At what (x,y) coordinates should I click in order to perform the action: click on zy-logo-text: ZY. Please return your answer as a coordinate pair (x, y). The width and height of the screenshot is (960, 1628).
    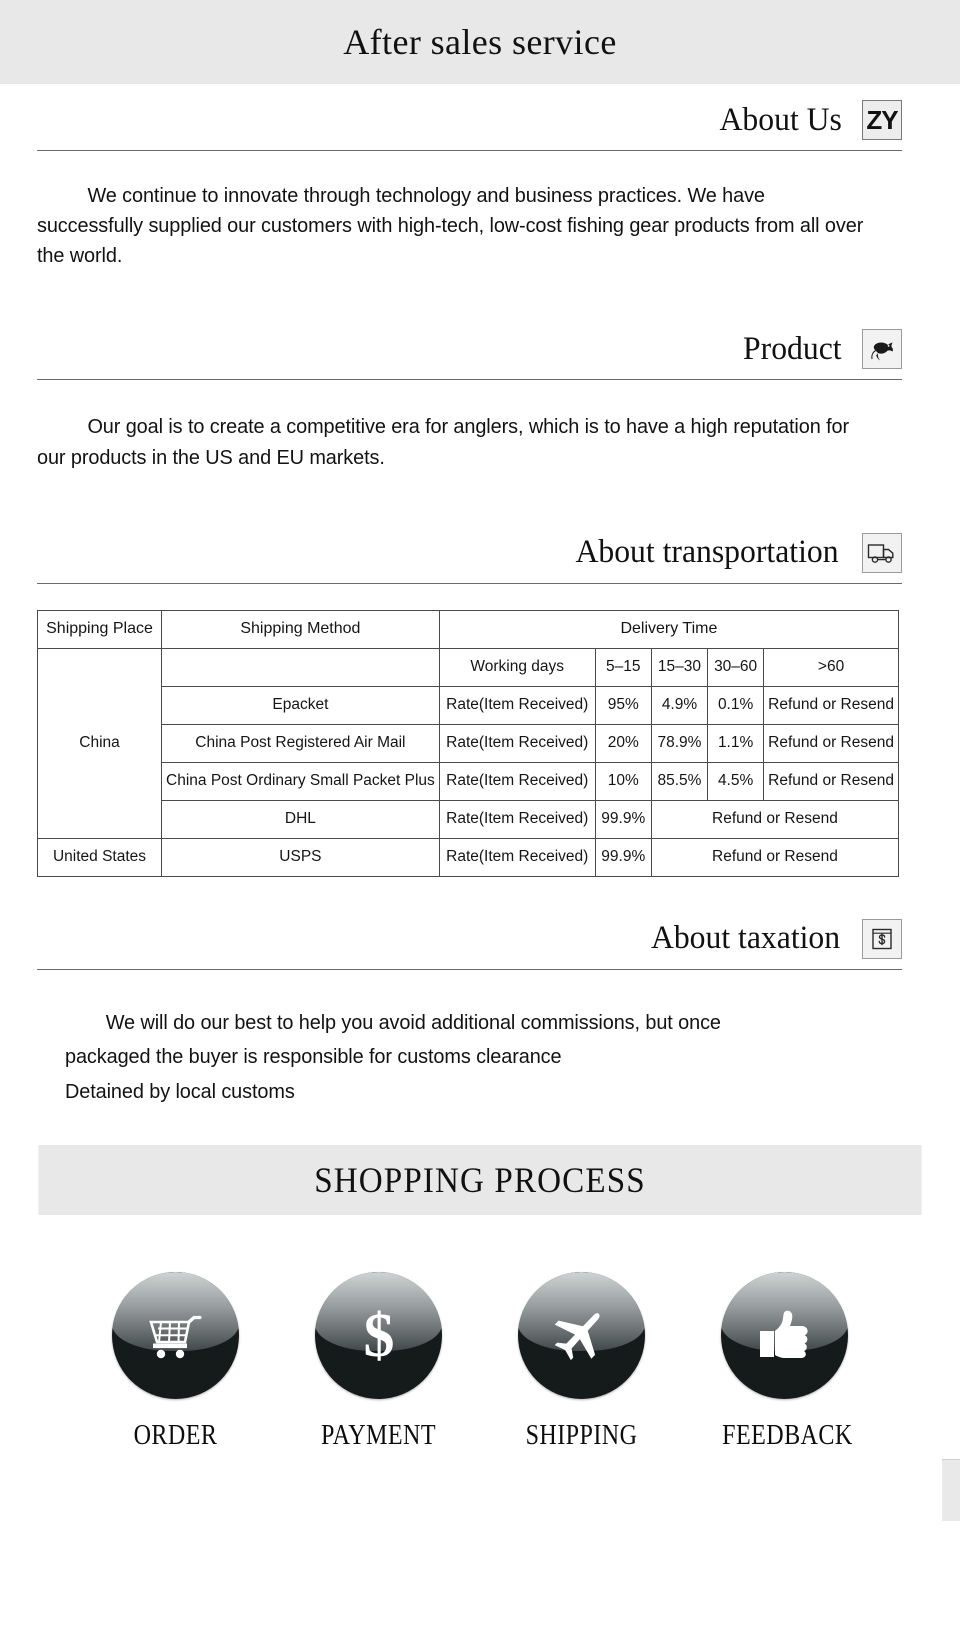
    Looking at the image, I should click on (882, 120).